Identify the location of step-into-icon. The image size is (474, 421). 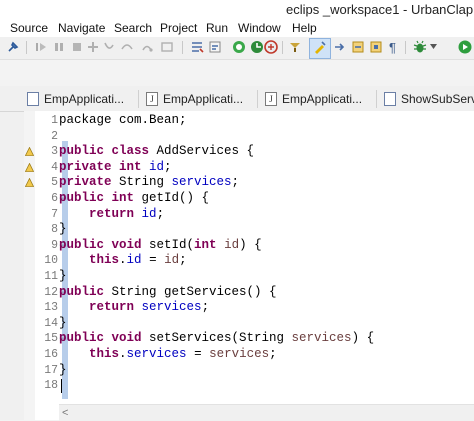
(109, 47).